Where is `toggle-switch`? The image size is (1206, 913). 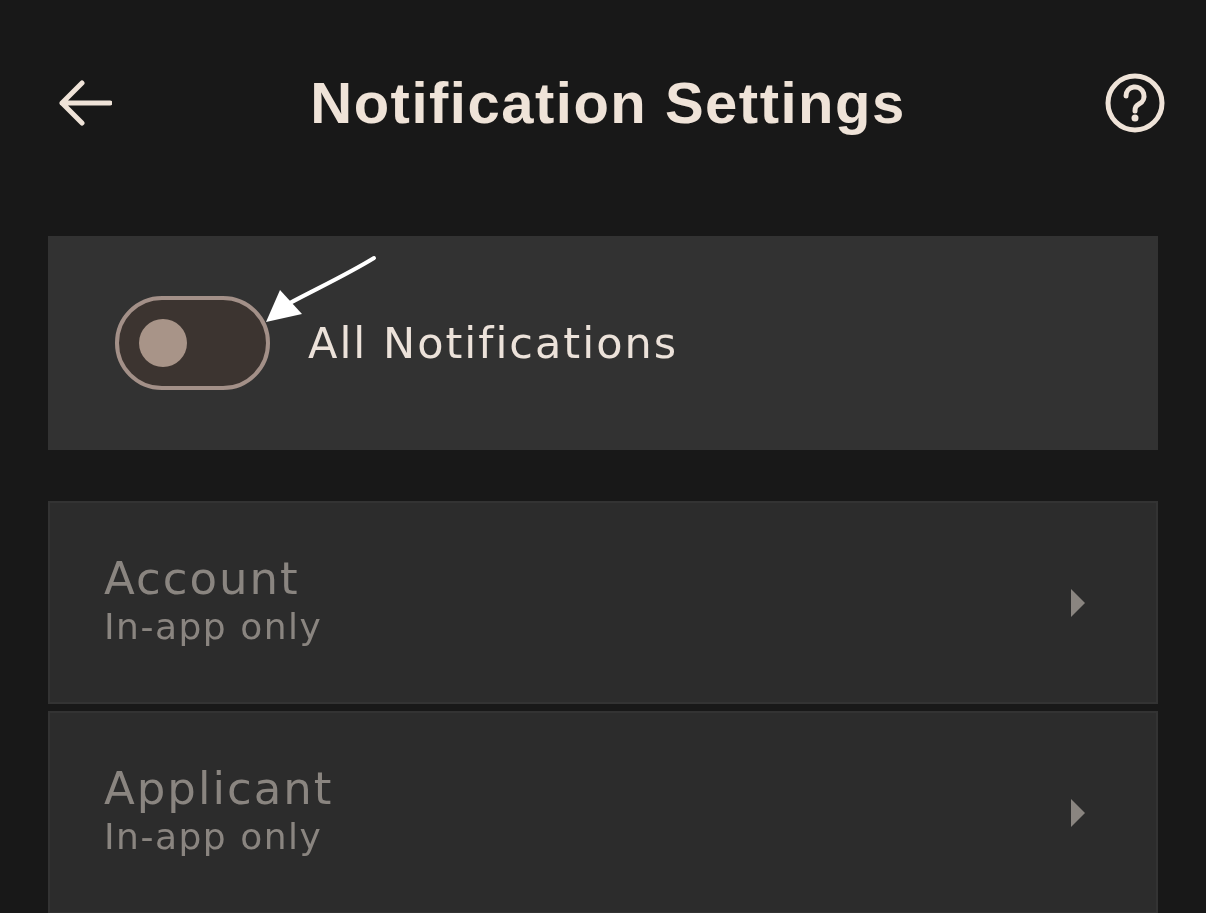 toggle-switch is located at coordinates (192, 343).